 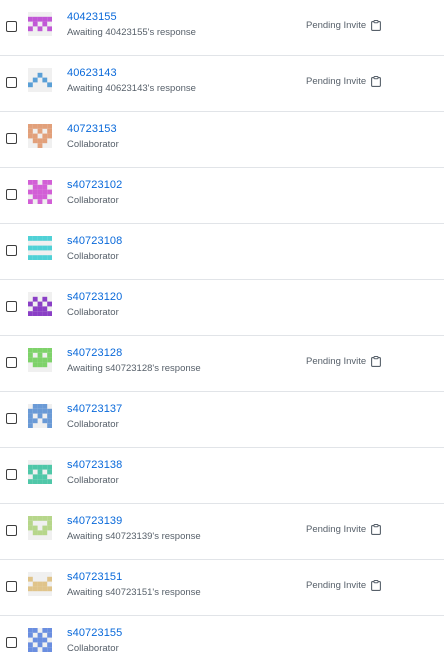 What do you see at coordinates (94, 521) in the screenshot?
I see `username-link: s40723139` at bounding box center [94, 521].